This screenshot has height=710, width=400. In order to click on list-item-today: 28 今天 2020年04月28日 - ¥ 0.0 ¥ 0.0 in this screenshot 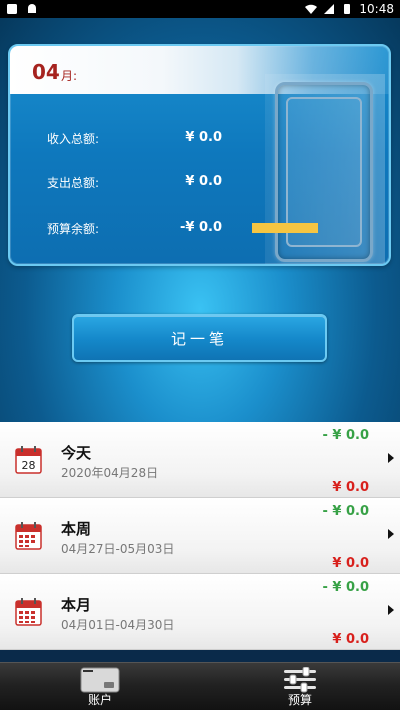, I will do `click(200, 460)`.